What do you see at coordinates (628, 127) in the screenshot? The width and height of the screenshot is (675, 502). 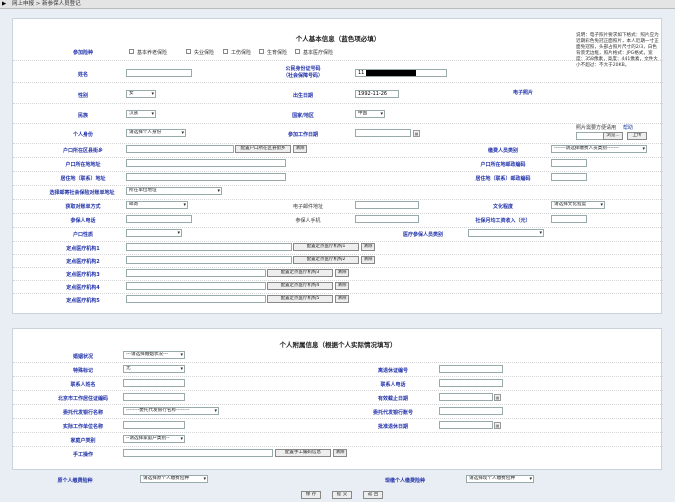 I see `photo-help-link: 帮助` at bounding box center [628, 127].